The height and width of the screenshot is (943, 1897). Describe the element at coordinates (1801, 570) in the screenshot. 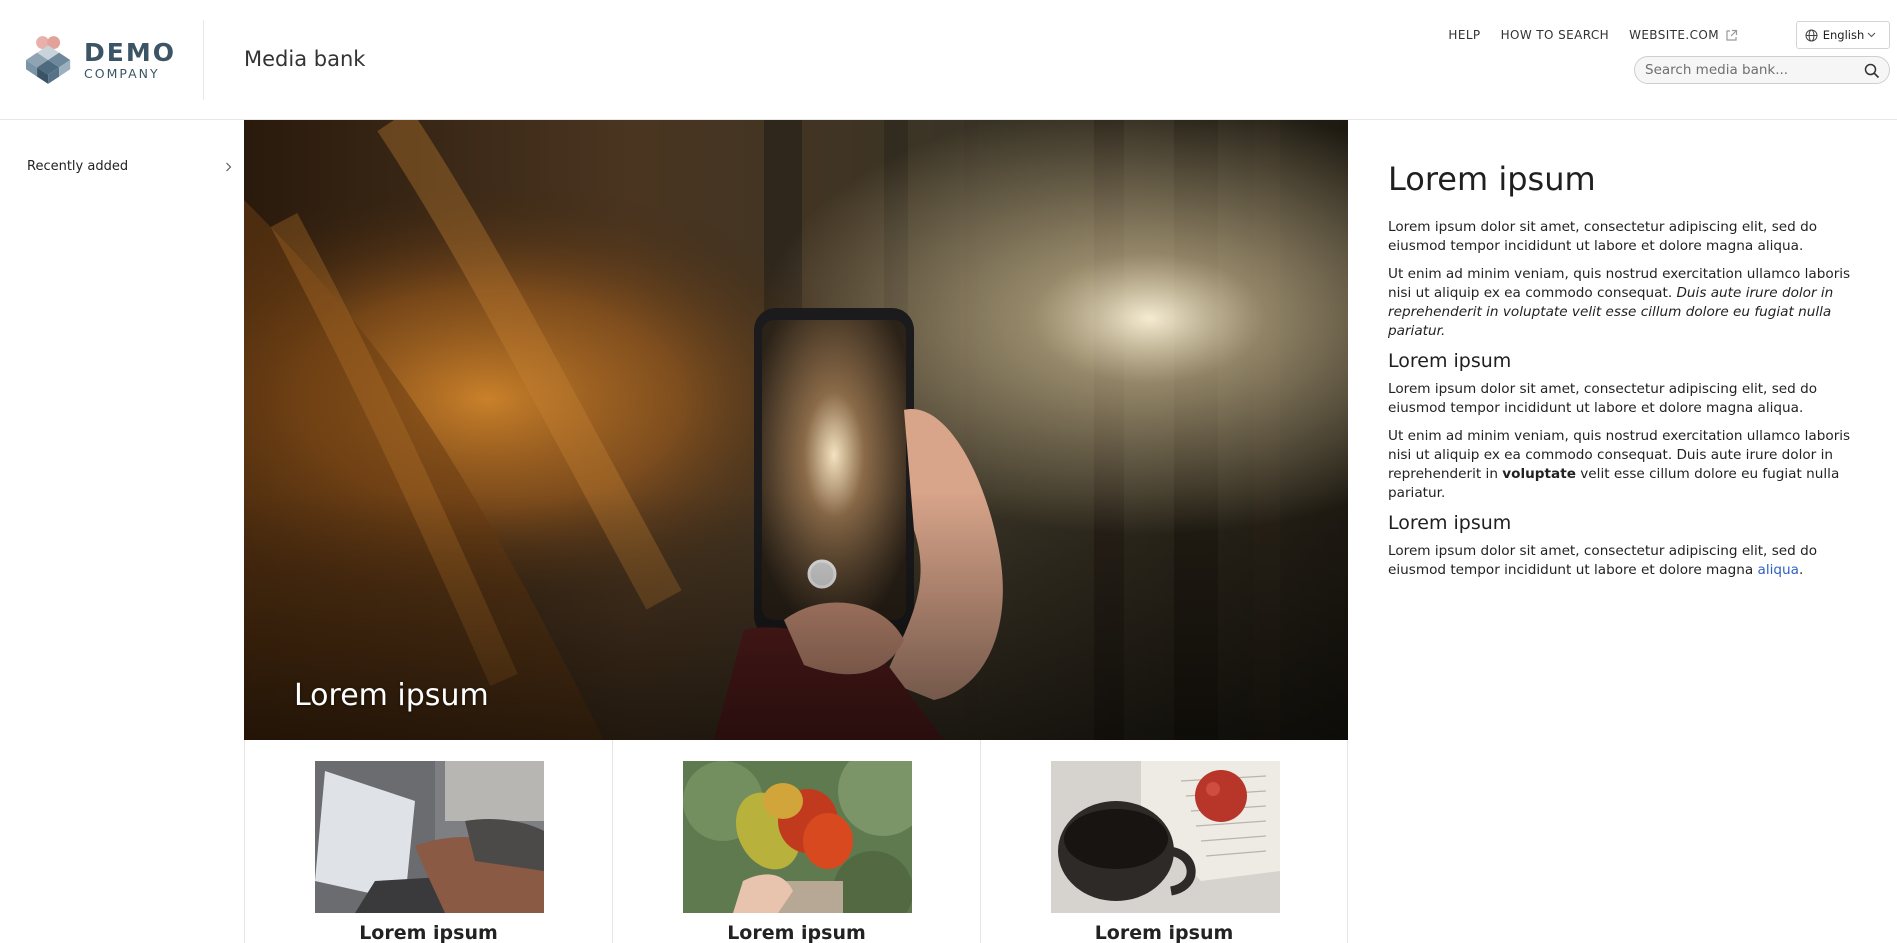

I see `paragraph-text: .` at that location.